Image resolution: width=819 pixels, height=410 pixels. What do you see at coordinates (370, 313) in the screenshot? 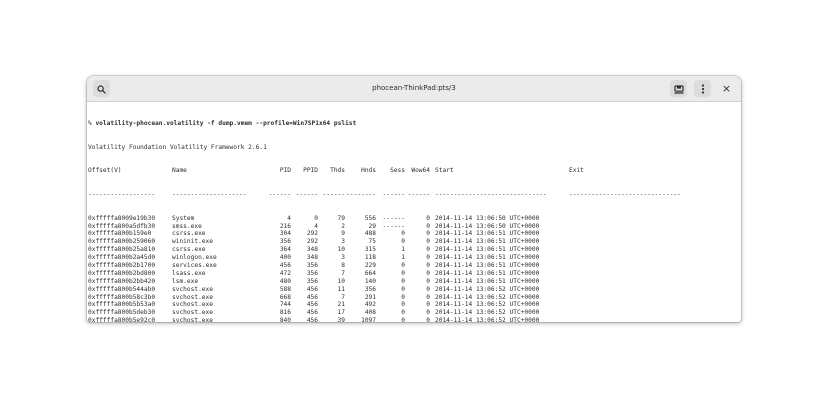
I see `cell-hnds: 408` at bounding box center [370, 313].